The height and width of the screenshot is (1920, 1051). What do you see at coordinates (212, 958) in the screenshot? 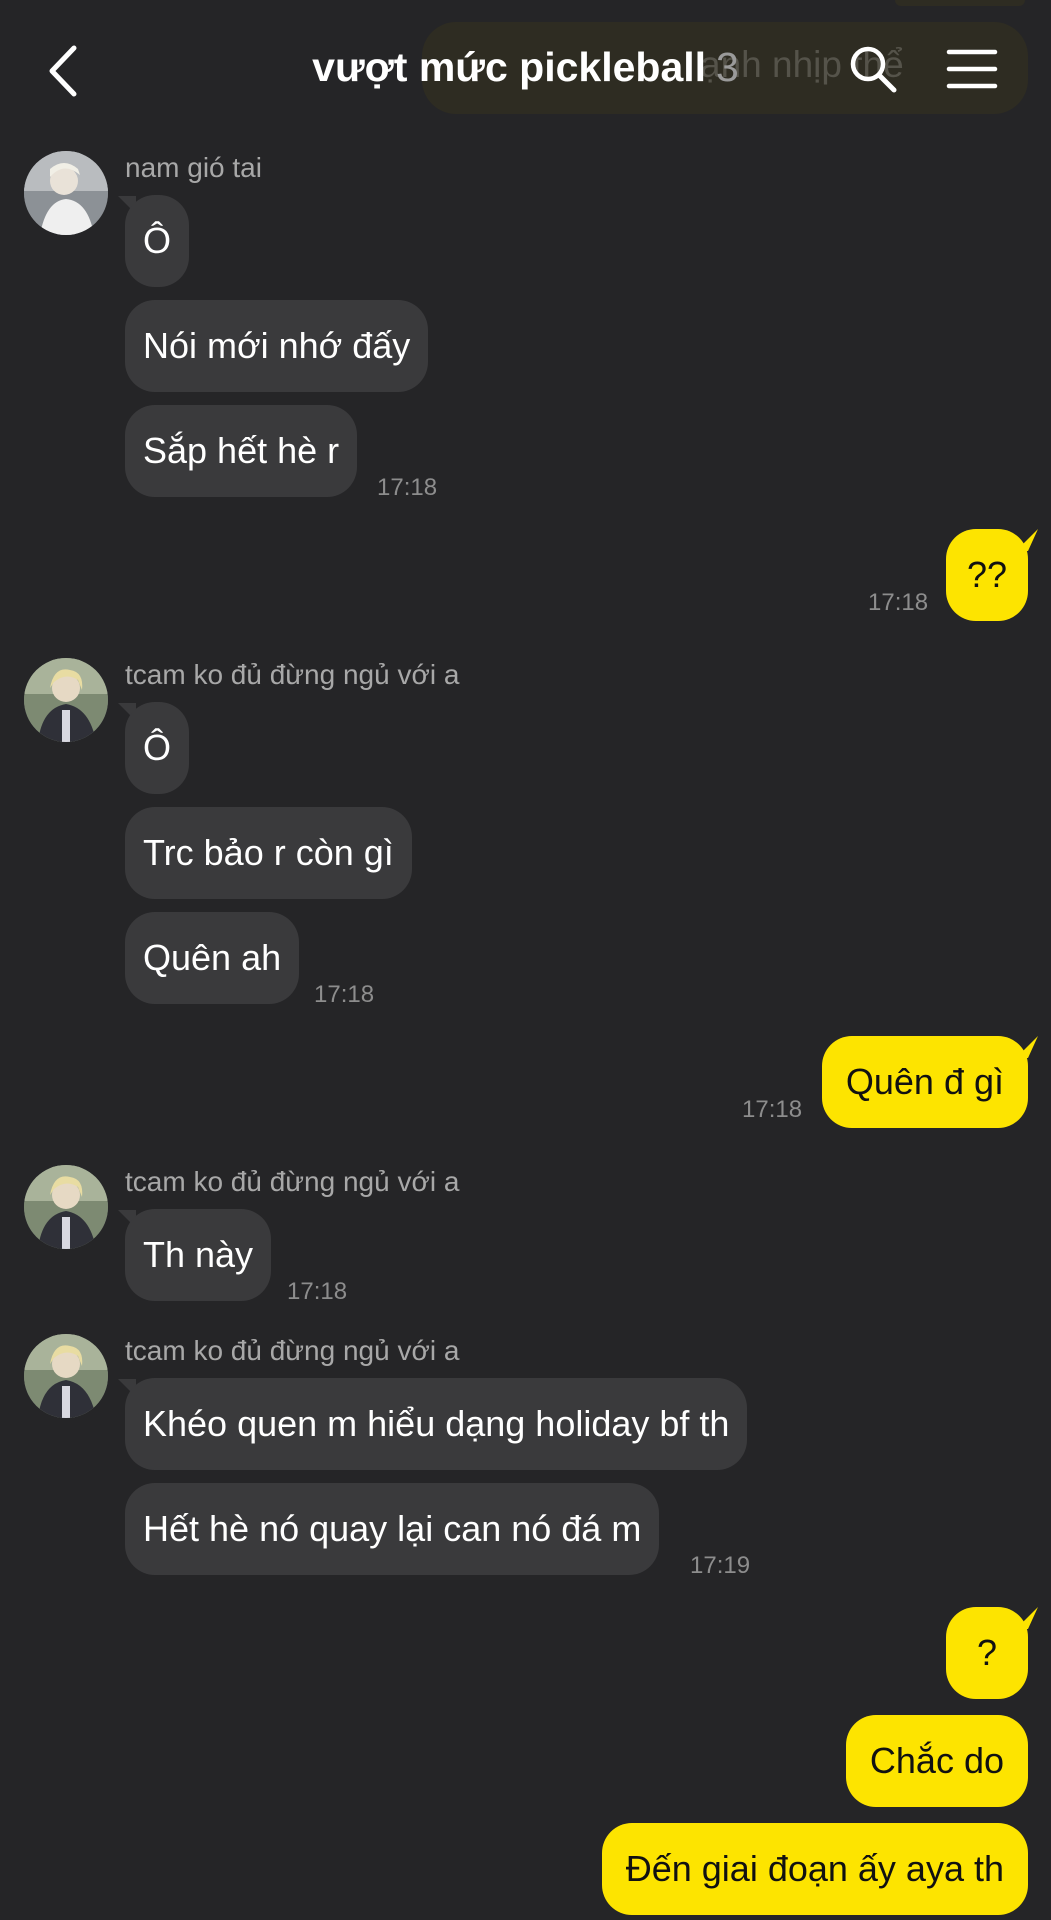
I see `message-bubble: Quên ah` at bounding box center [212, 958].